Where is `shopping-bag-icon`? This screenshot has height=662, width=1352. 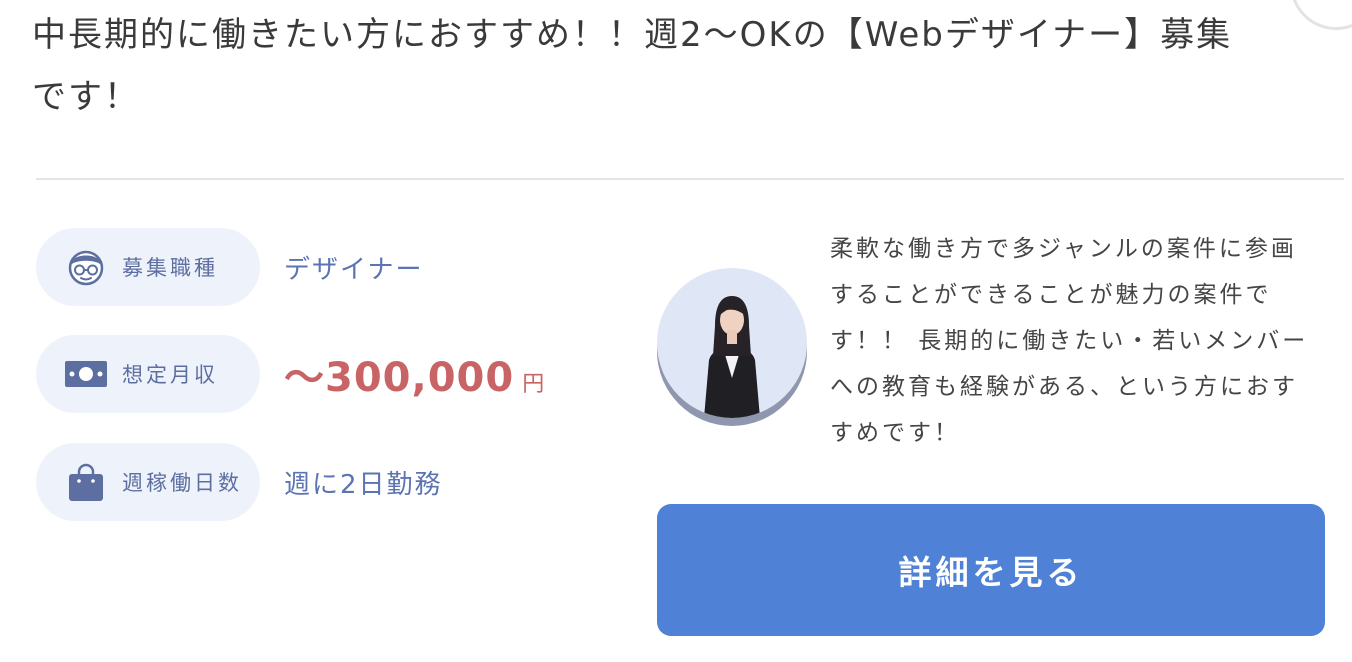
shopping-bag-icon is located at coordinates (86, 482).